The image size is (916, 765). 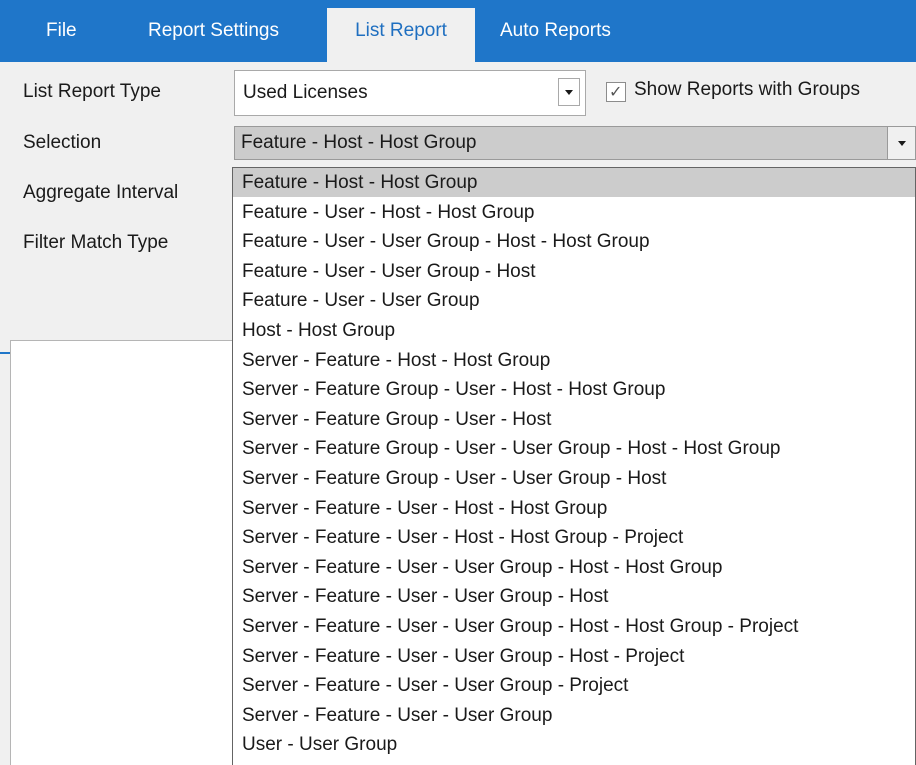 What do you see at coordinates (574, 419) in the screenshot?
I see `dropdown-option: Server - Feature Group - User - Host` at bounding box center [574, 419].